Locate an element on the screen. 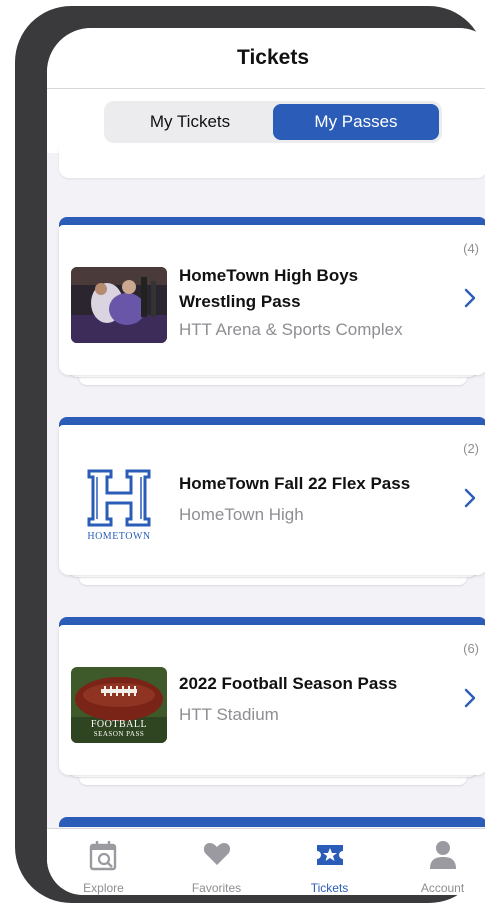 The width and height of the screenshot is (485, 903). heart-icon is located at coordinates (216, 854).